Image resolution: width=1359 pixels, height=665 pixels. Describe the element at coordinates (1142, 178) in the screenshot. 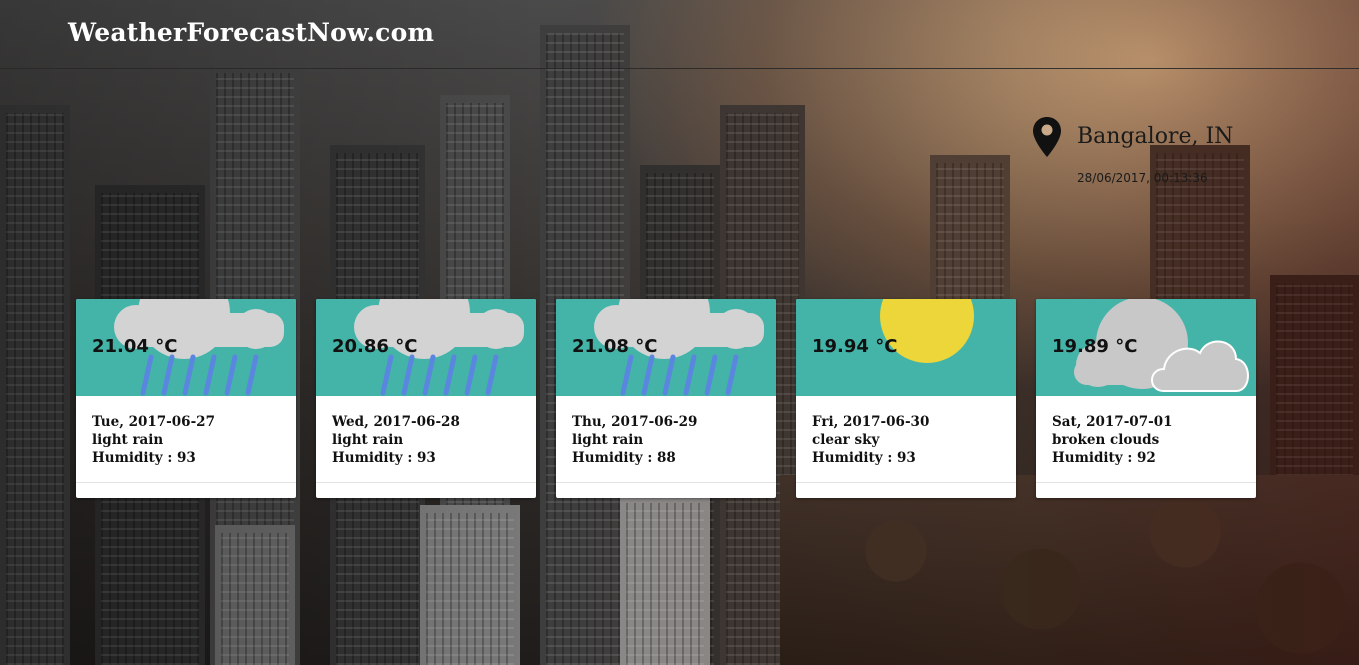

I see `location-datetime: 28/06/2017, 00:13:36` at that location.